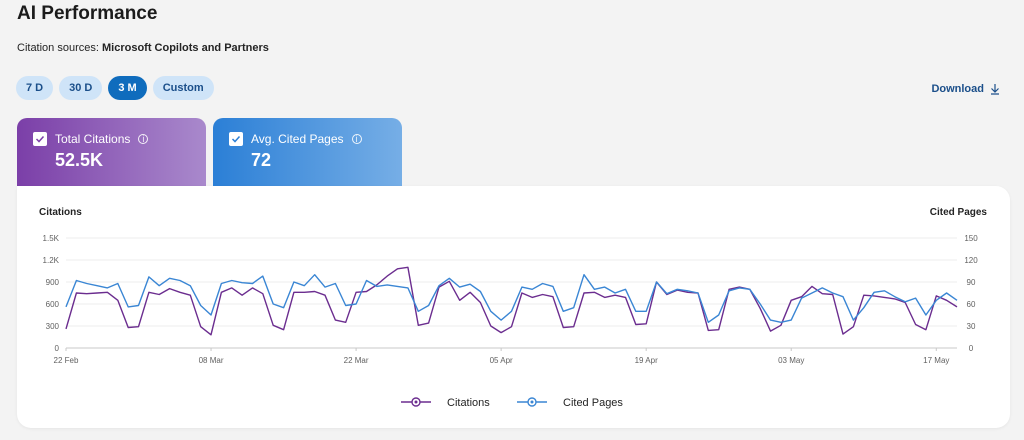  I want to click on legend-cited-pages-marker-dot, so click(532, 402).